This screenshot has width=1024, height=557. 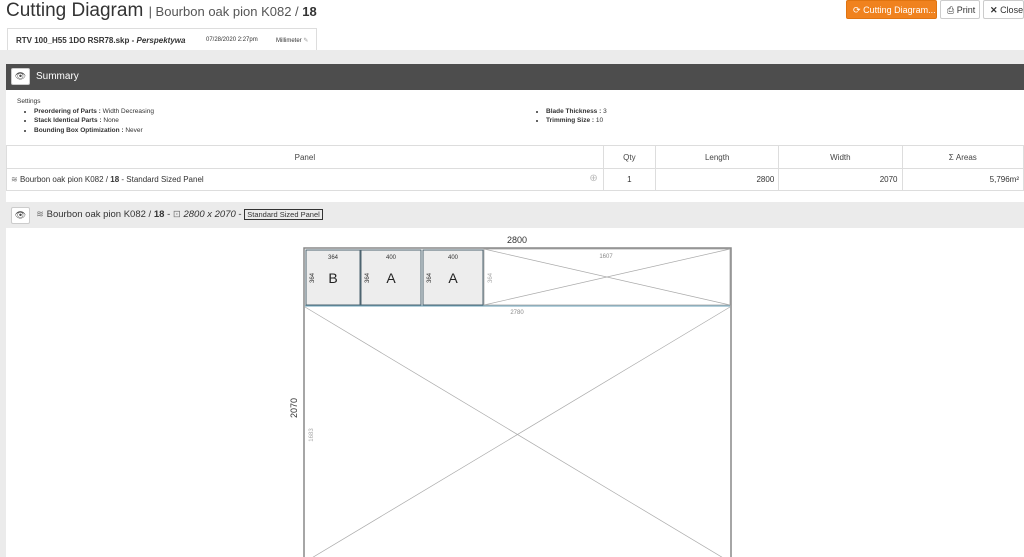 I want to click on close-button: ✕ Close, so click(x=1003, y=9).